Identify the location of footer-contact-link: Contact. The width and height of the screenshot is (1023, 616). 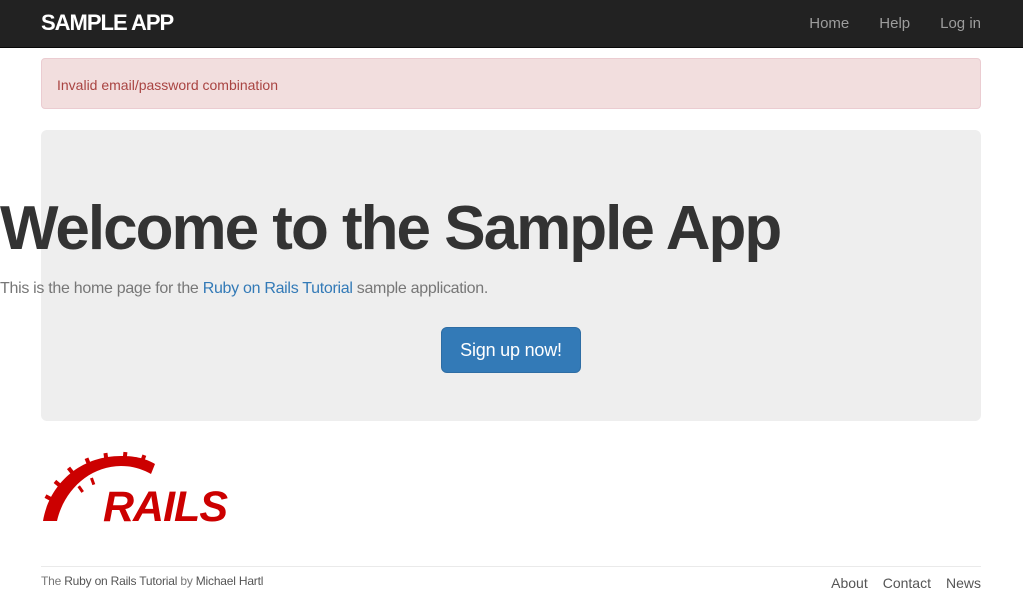
(907, 583).